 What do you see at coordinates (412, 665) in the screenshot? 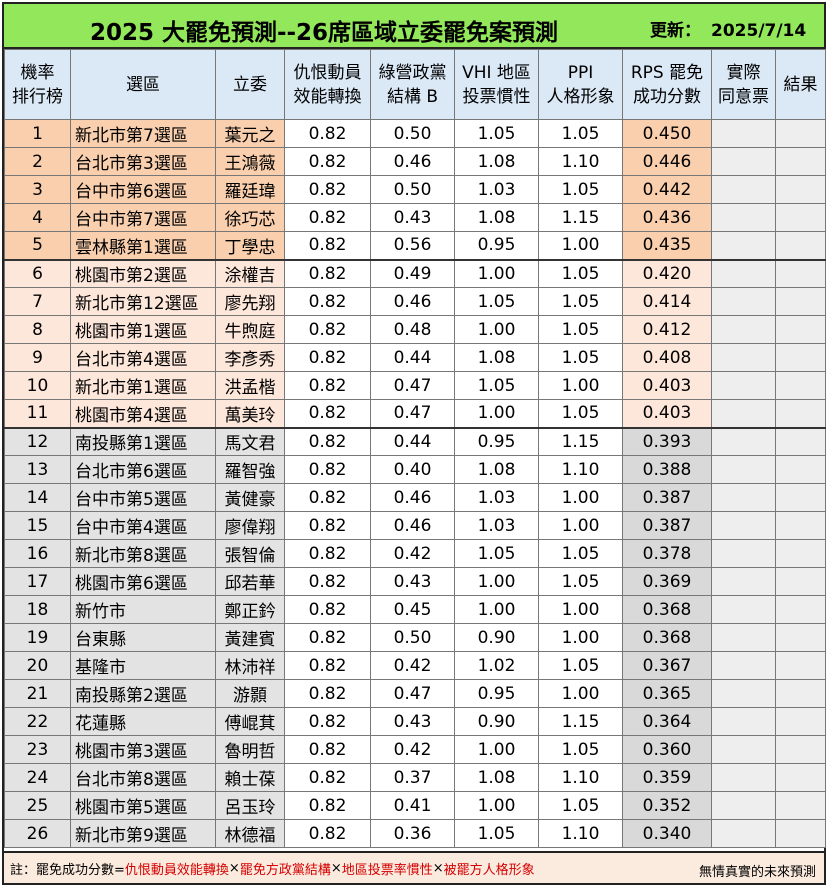
I see `green-cell: 0.42` at bounding box center [412, 665].